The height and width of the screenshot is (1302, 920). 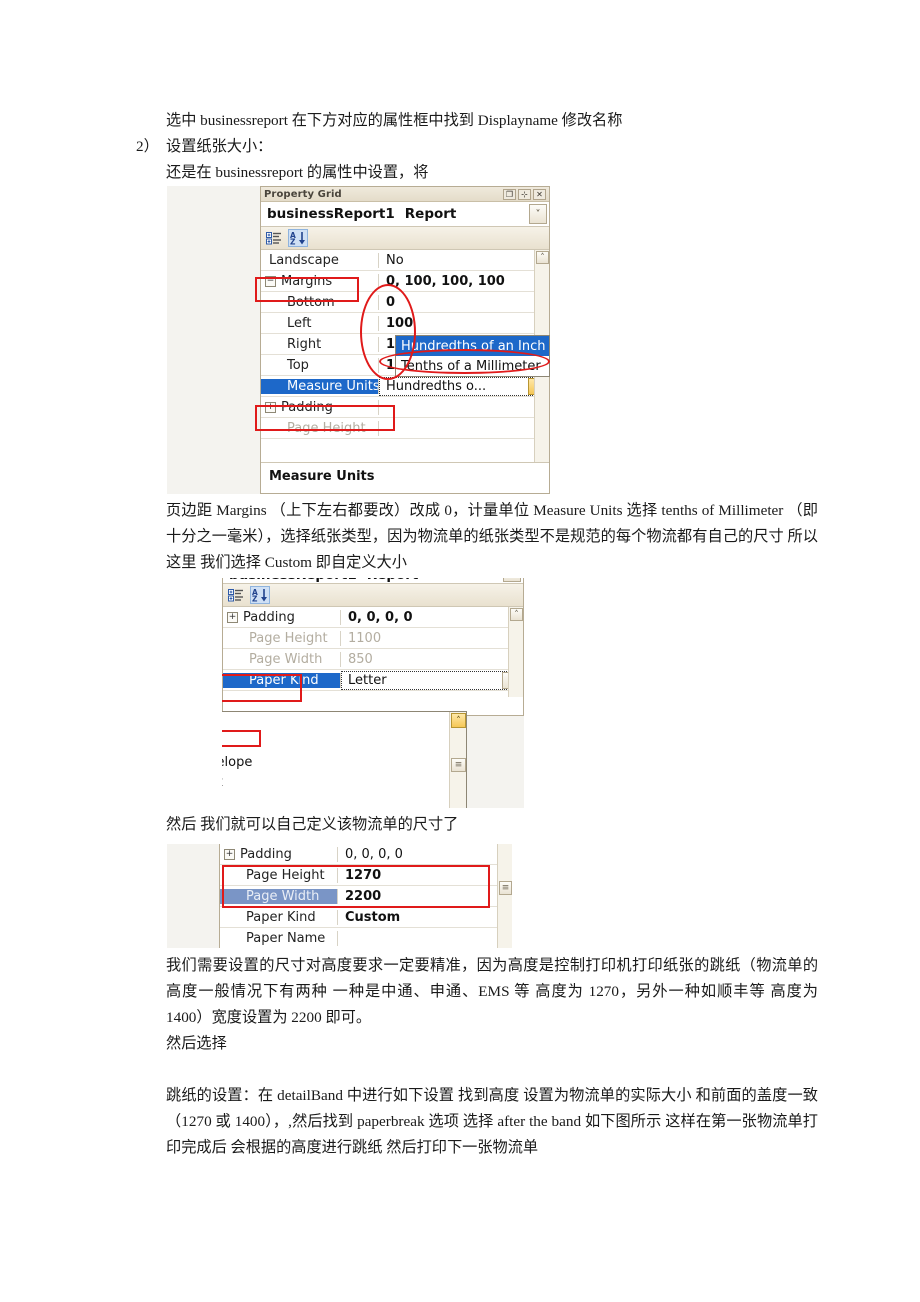 I want to click on property-row-measure-units: Measure Units Hundredths o... ˅, so click(x=405, y=386).